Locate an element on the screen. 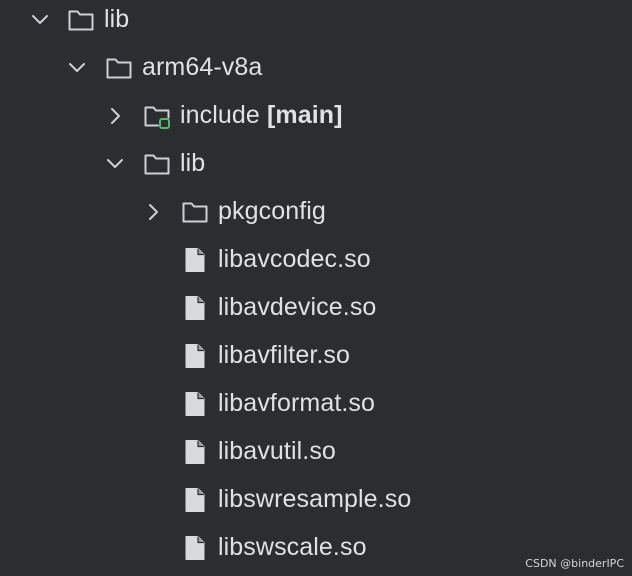 The height and width of the screenshot is (576, 632). tree-node-pkgconfig: pkgconfig is located at coordinates (316, 213).